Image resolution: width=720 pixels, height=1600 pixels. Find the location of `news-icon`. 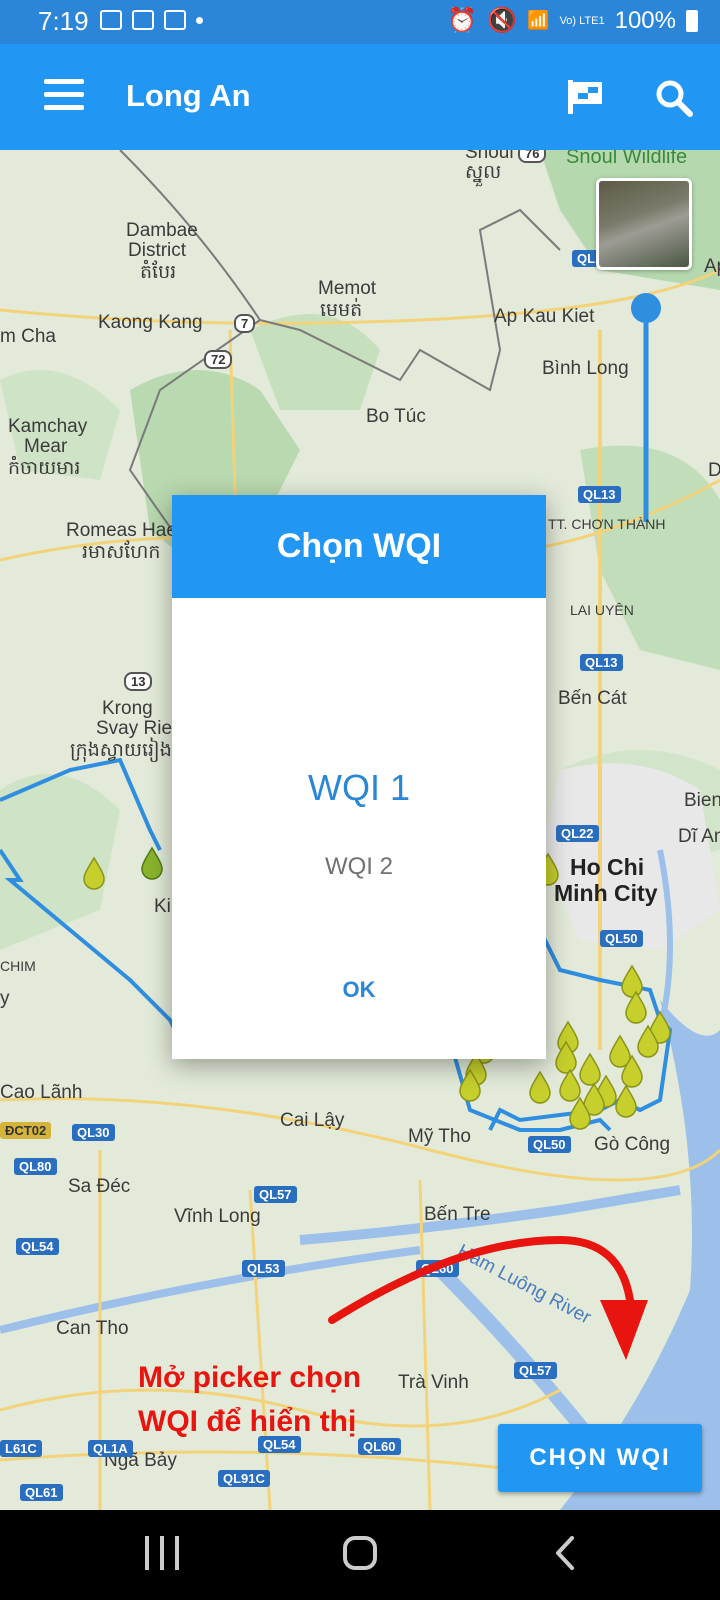

news-icon is located at coordinates (175, 20).